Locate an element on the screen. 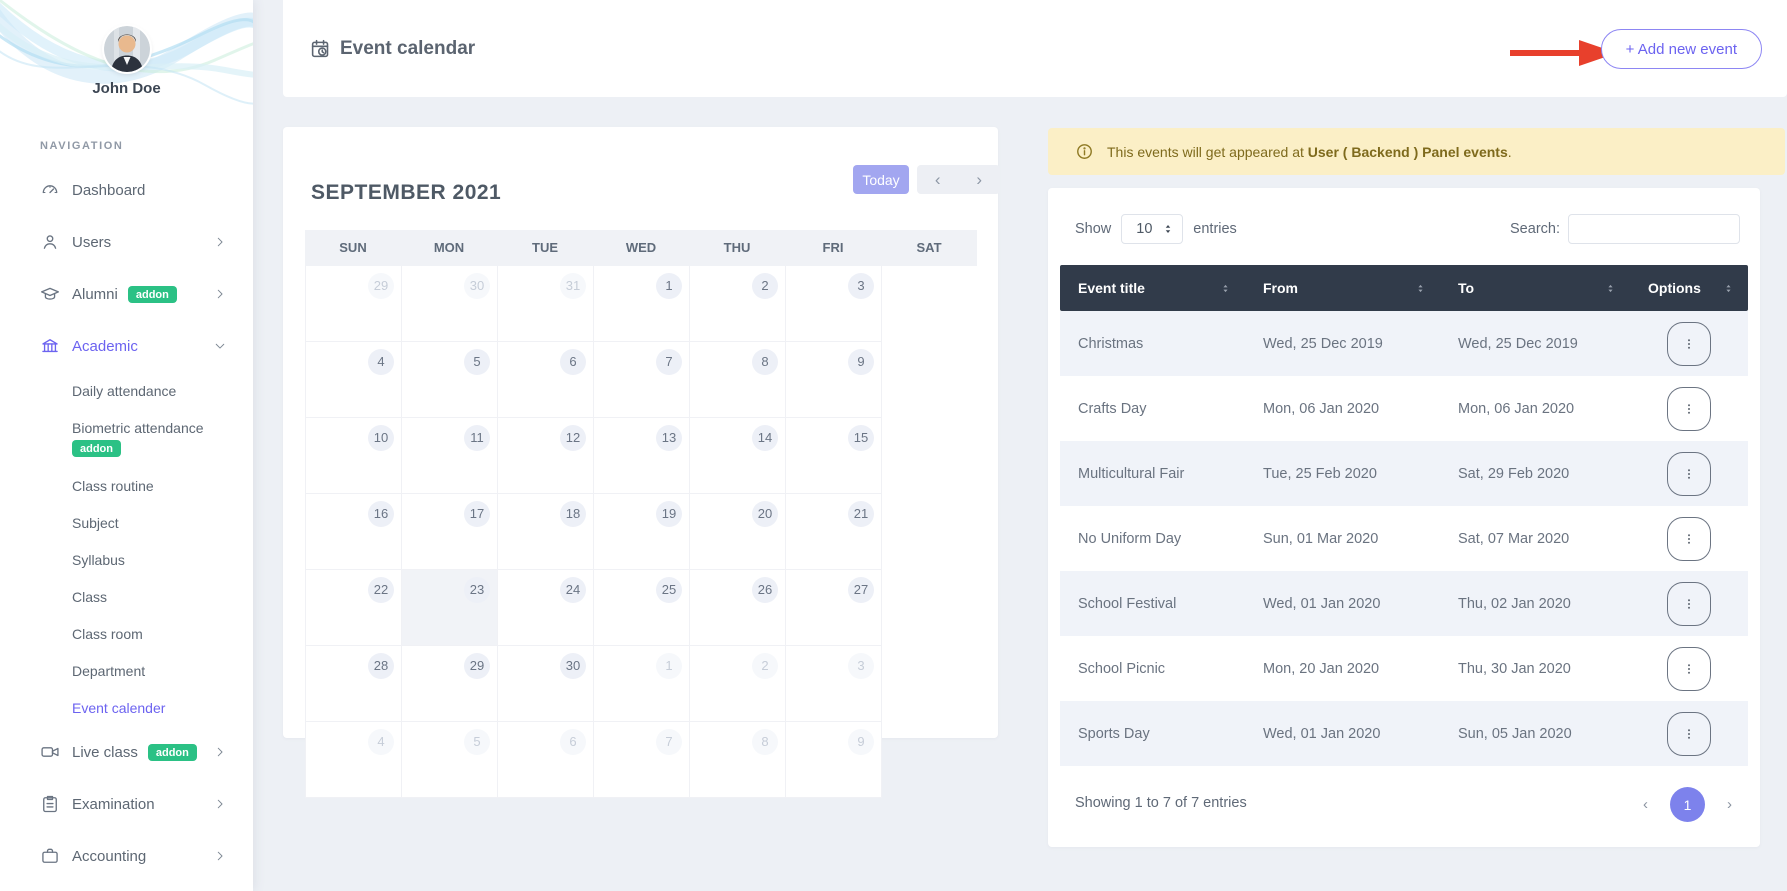  entries-label: entries is located at coordinates (1215, 229).